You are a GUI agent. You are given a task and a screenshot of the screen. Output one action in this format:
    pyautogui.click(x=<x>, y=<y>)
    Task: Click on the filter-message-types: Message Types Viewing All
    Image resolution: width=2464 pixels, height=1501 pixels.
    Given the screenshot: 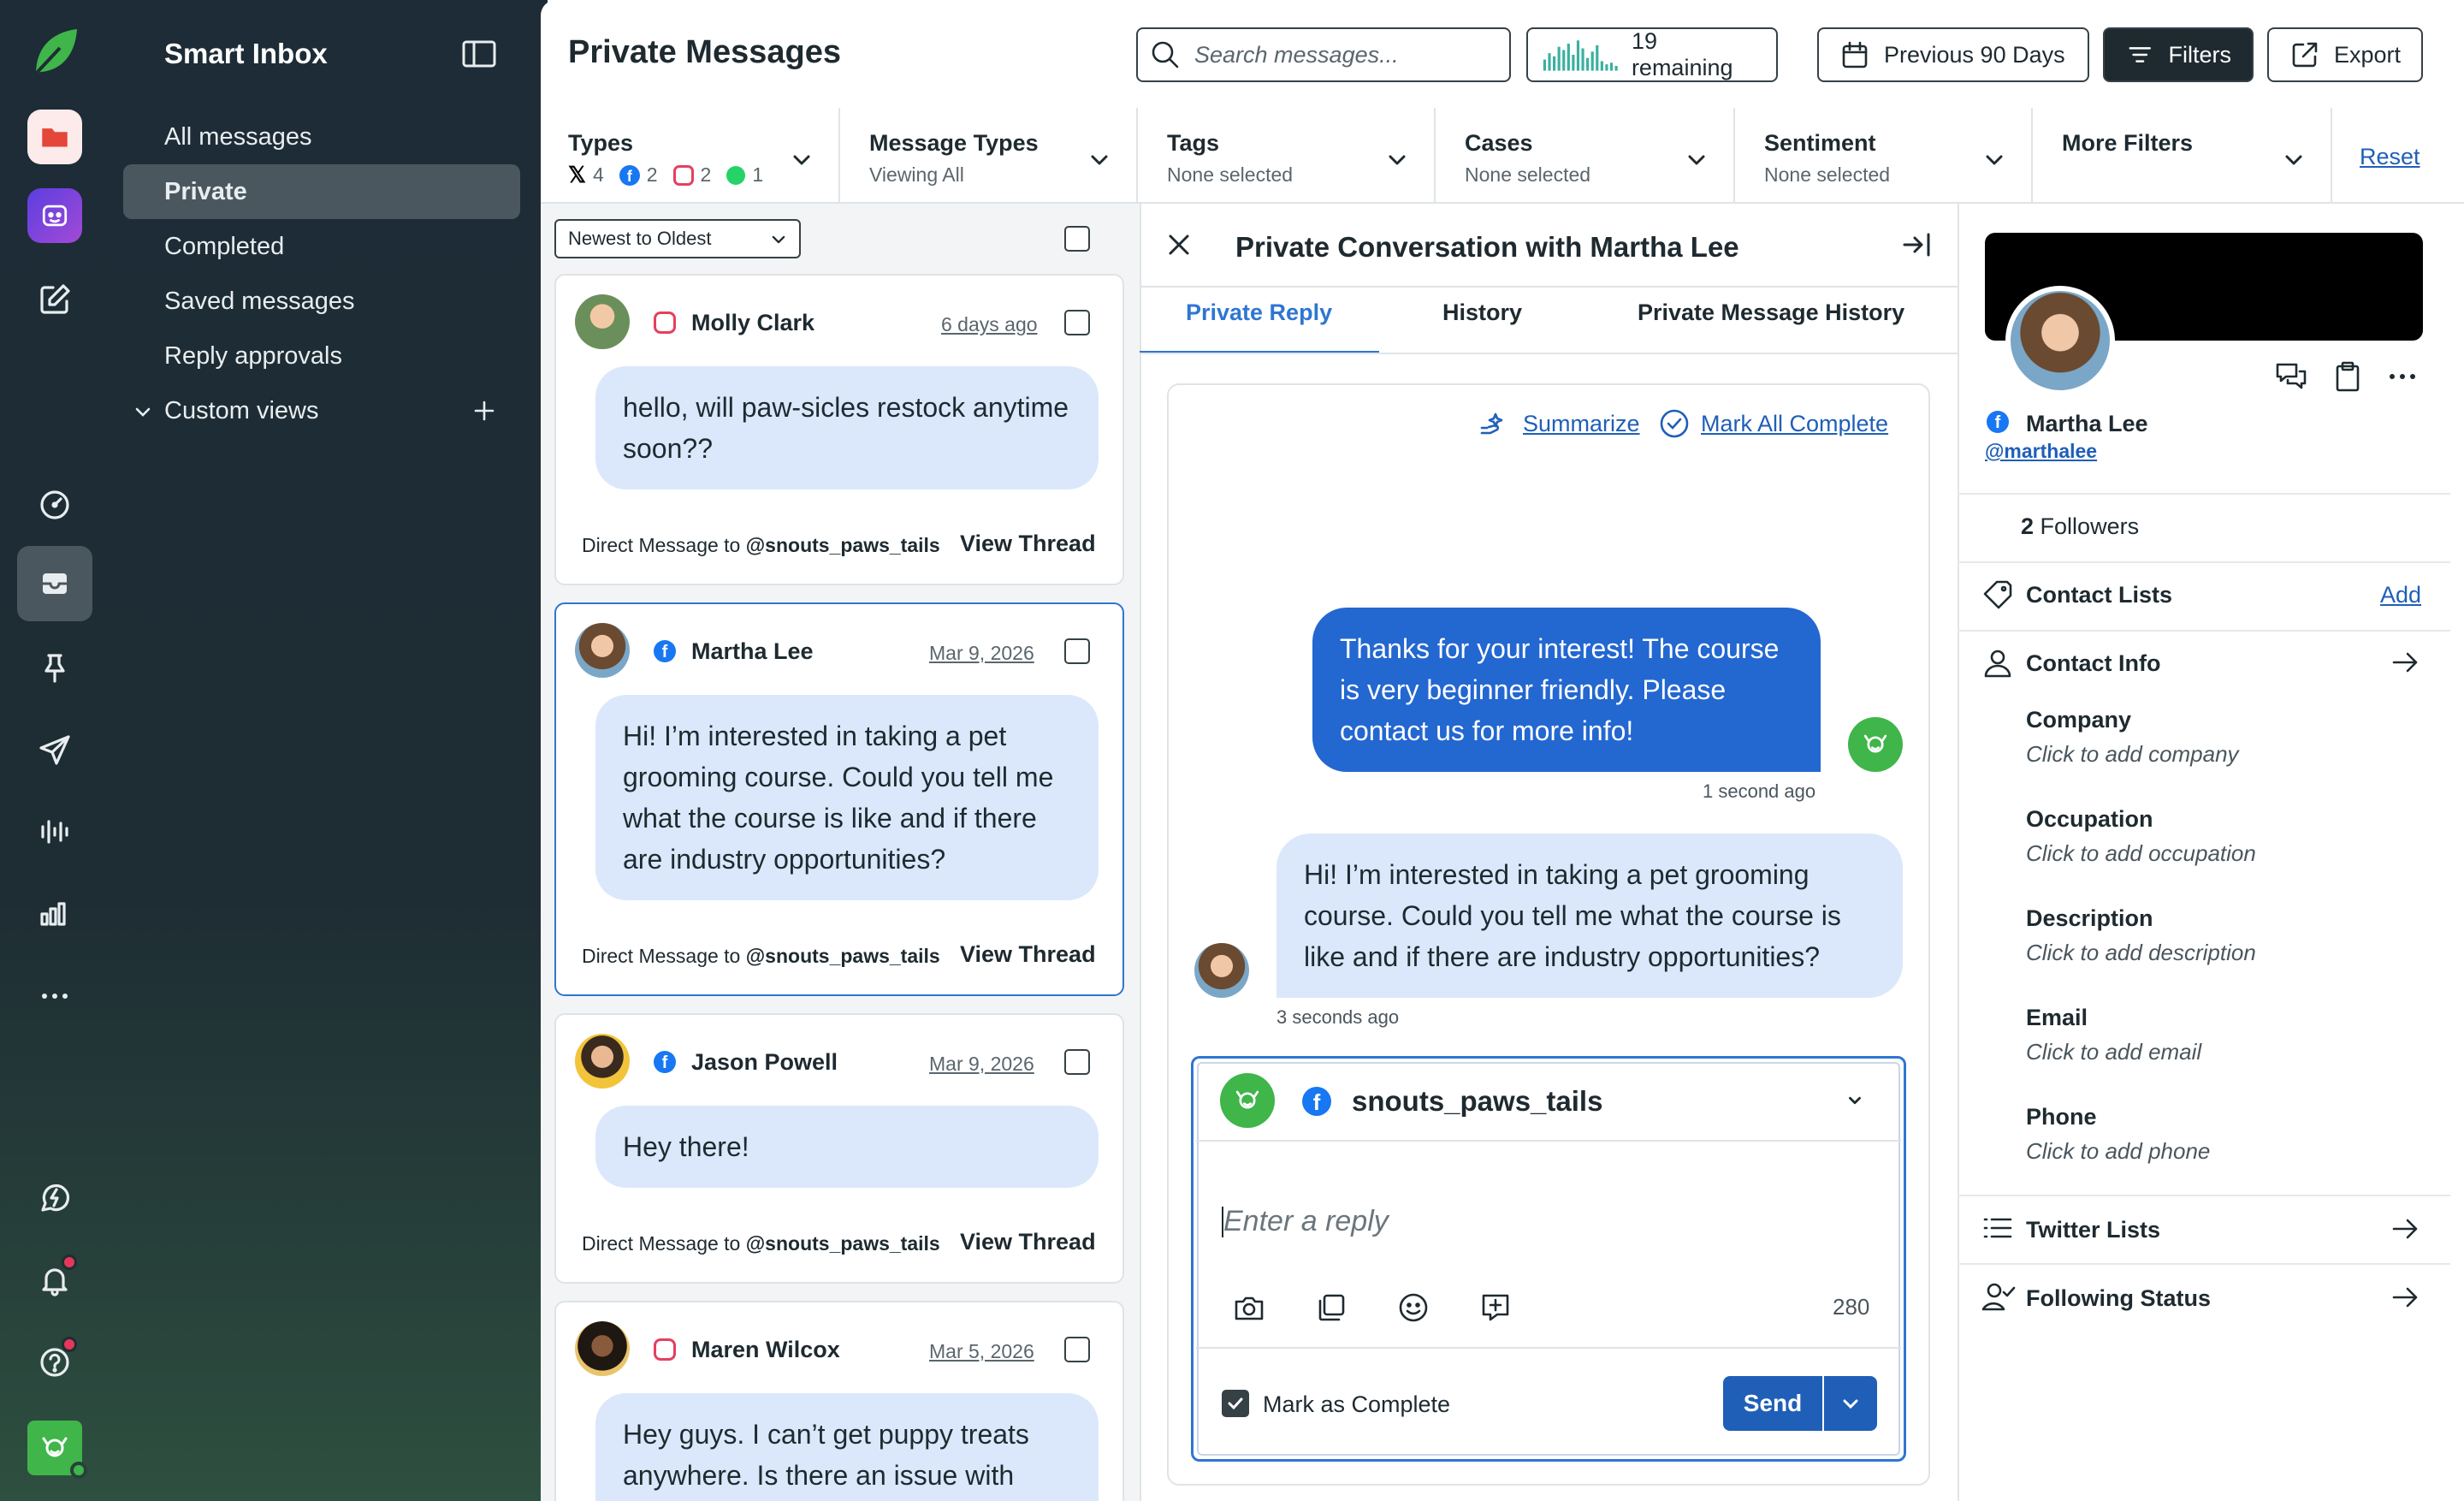 What is the action you would take?
    pyautogui.click(x=989, y=155)
    